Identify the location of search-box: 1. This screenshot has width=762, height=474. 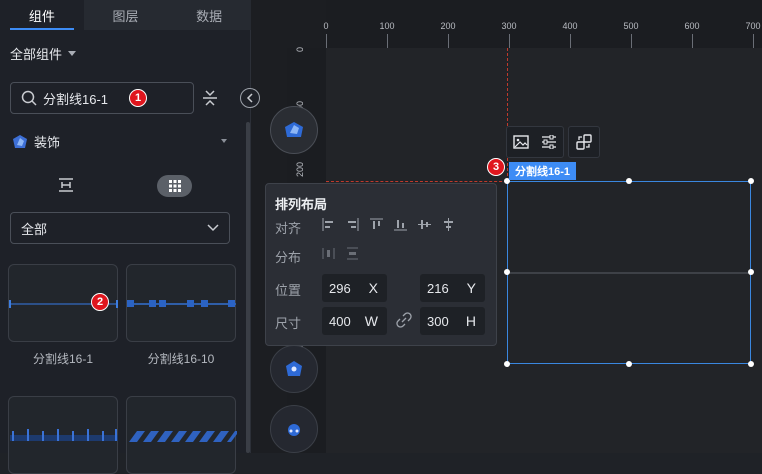
(102, 98).